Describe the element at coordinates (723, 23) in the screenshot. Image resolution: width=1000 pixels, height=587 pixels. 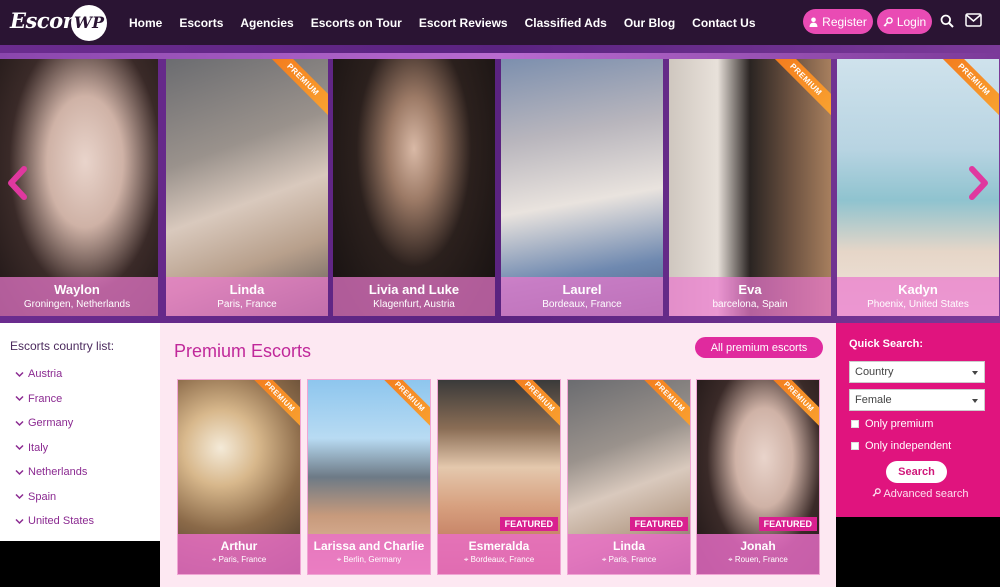
I see `nav-contact-us: Contact Us` at that location.